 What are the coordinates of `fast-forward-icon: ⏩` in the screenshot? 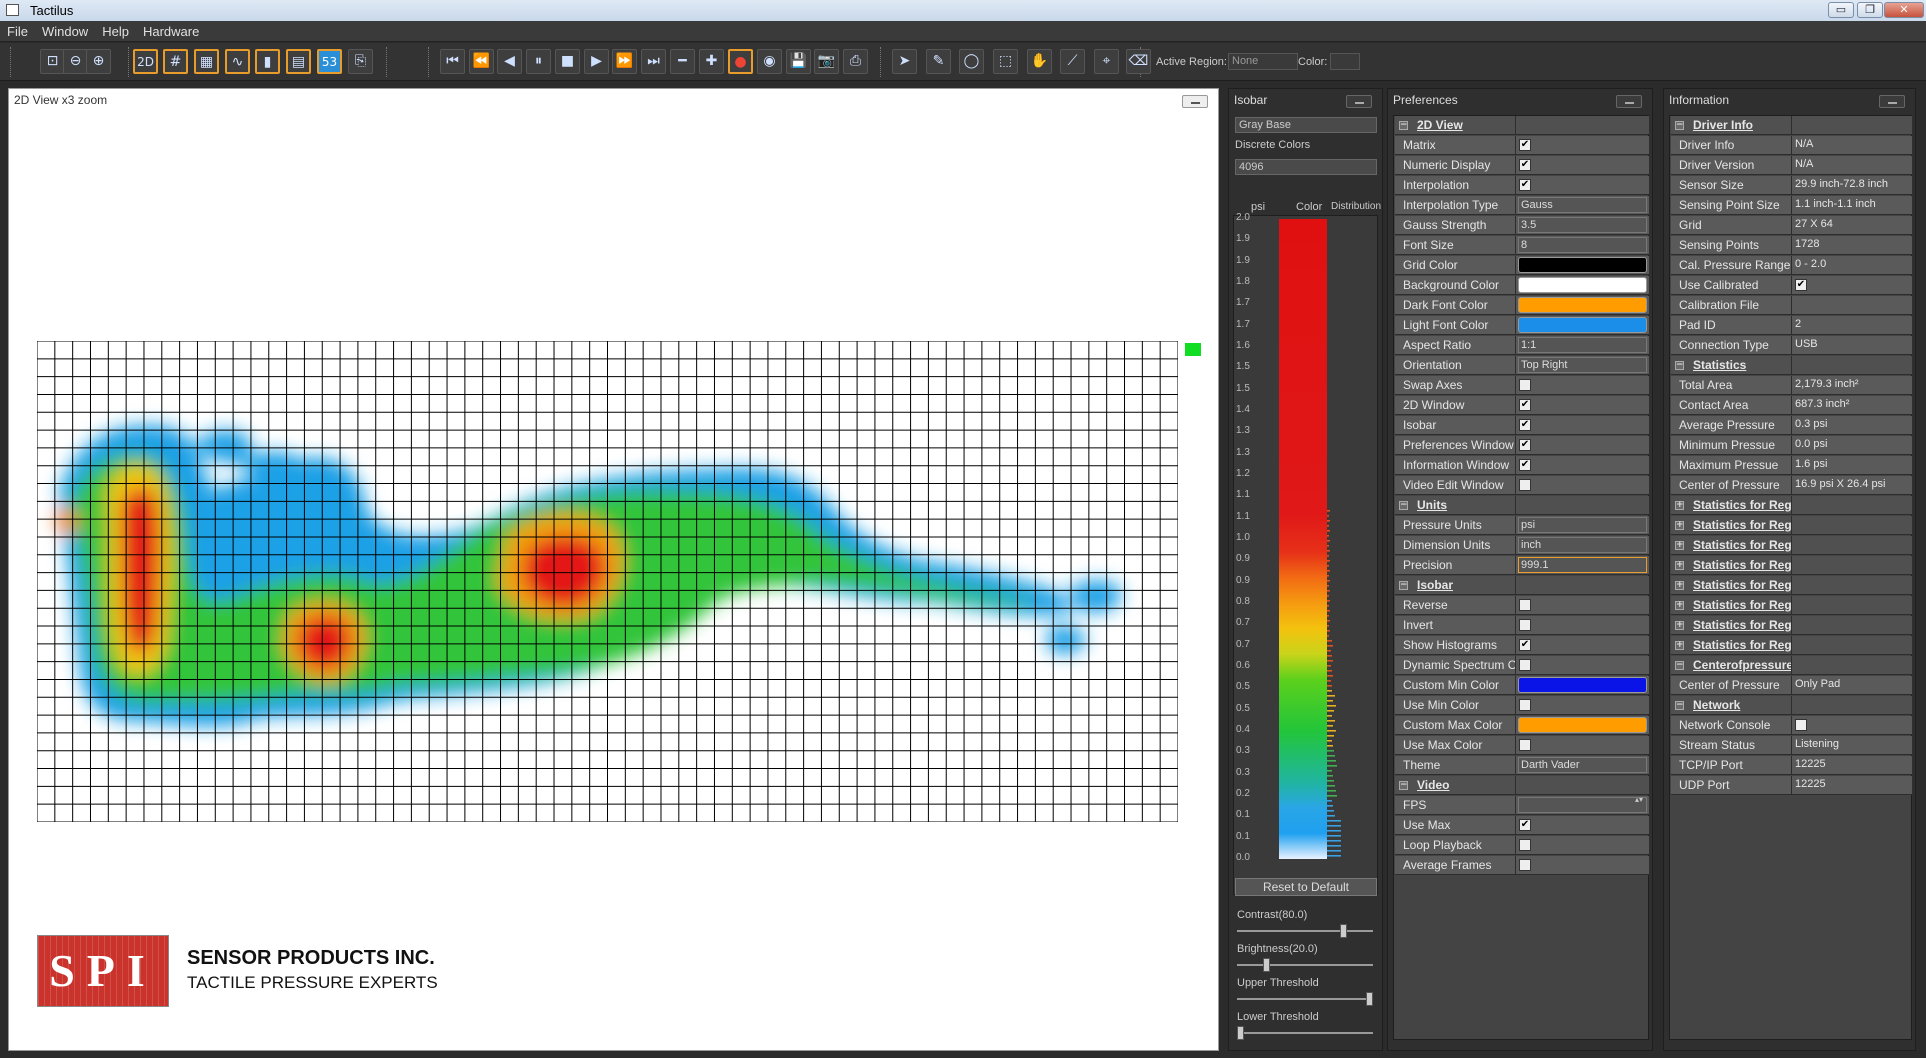 It's located at (624, 61).